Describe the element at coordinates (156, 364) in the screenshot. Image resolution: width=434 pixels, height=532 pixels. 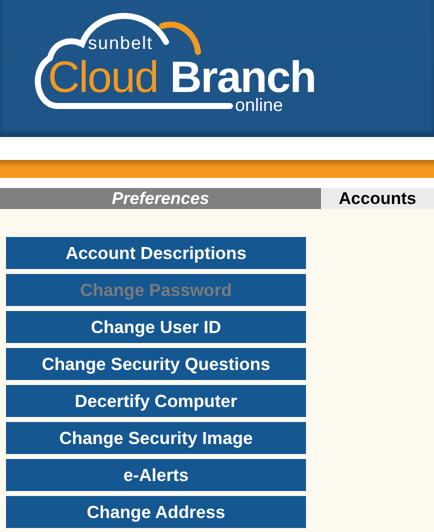
I see `menu-button: Change Security Questions` at that location.